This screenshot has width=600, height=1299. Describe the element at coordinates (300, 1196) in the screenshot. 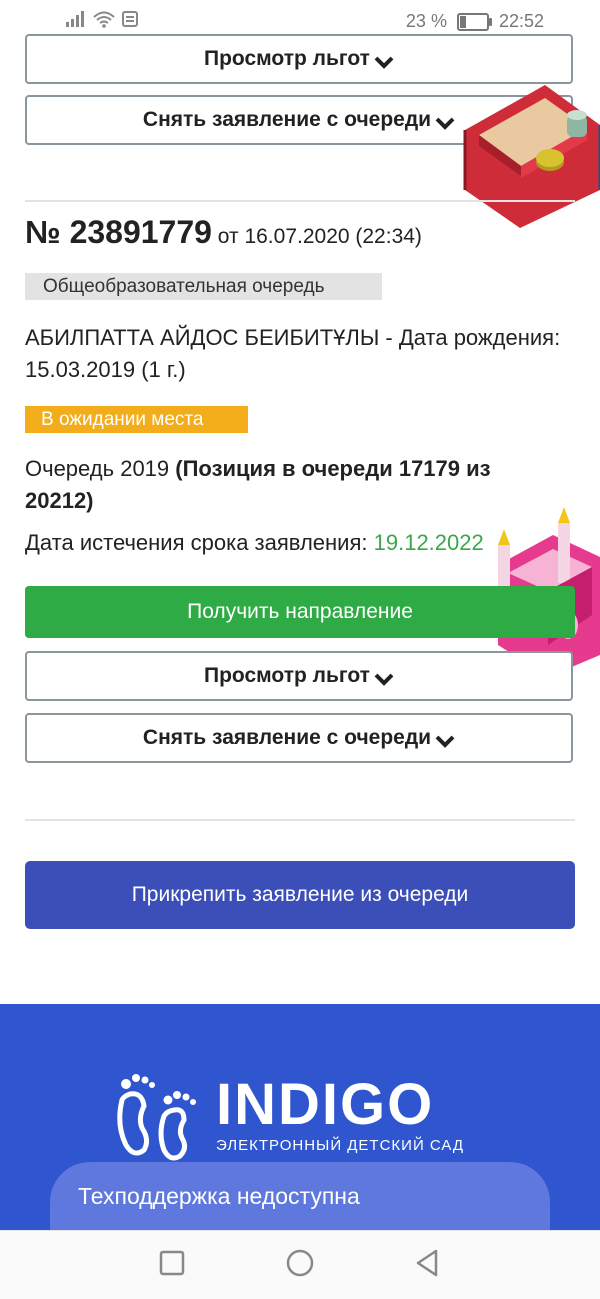

I see `support-chat-banner: Техподдержка недоступна` at that location.